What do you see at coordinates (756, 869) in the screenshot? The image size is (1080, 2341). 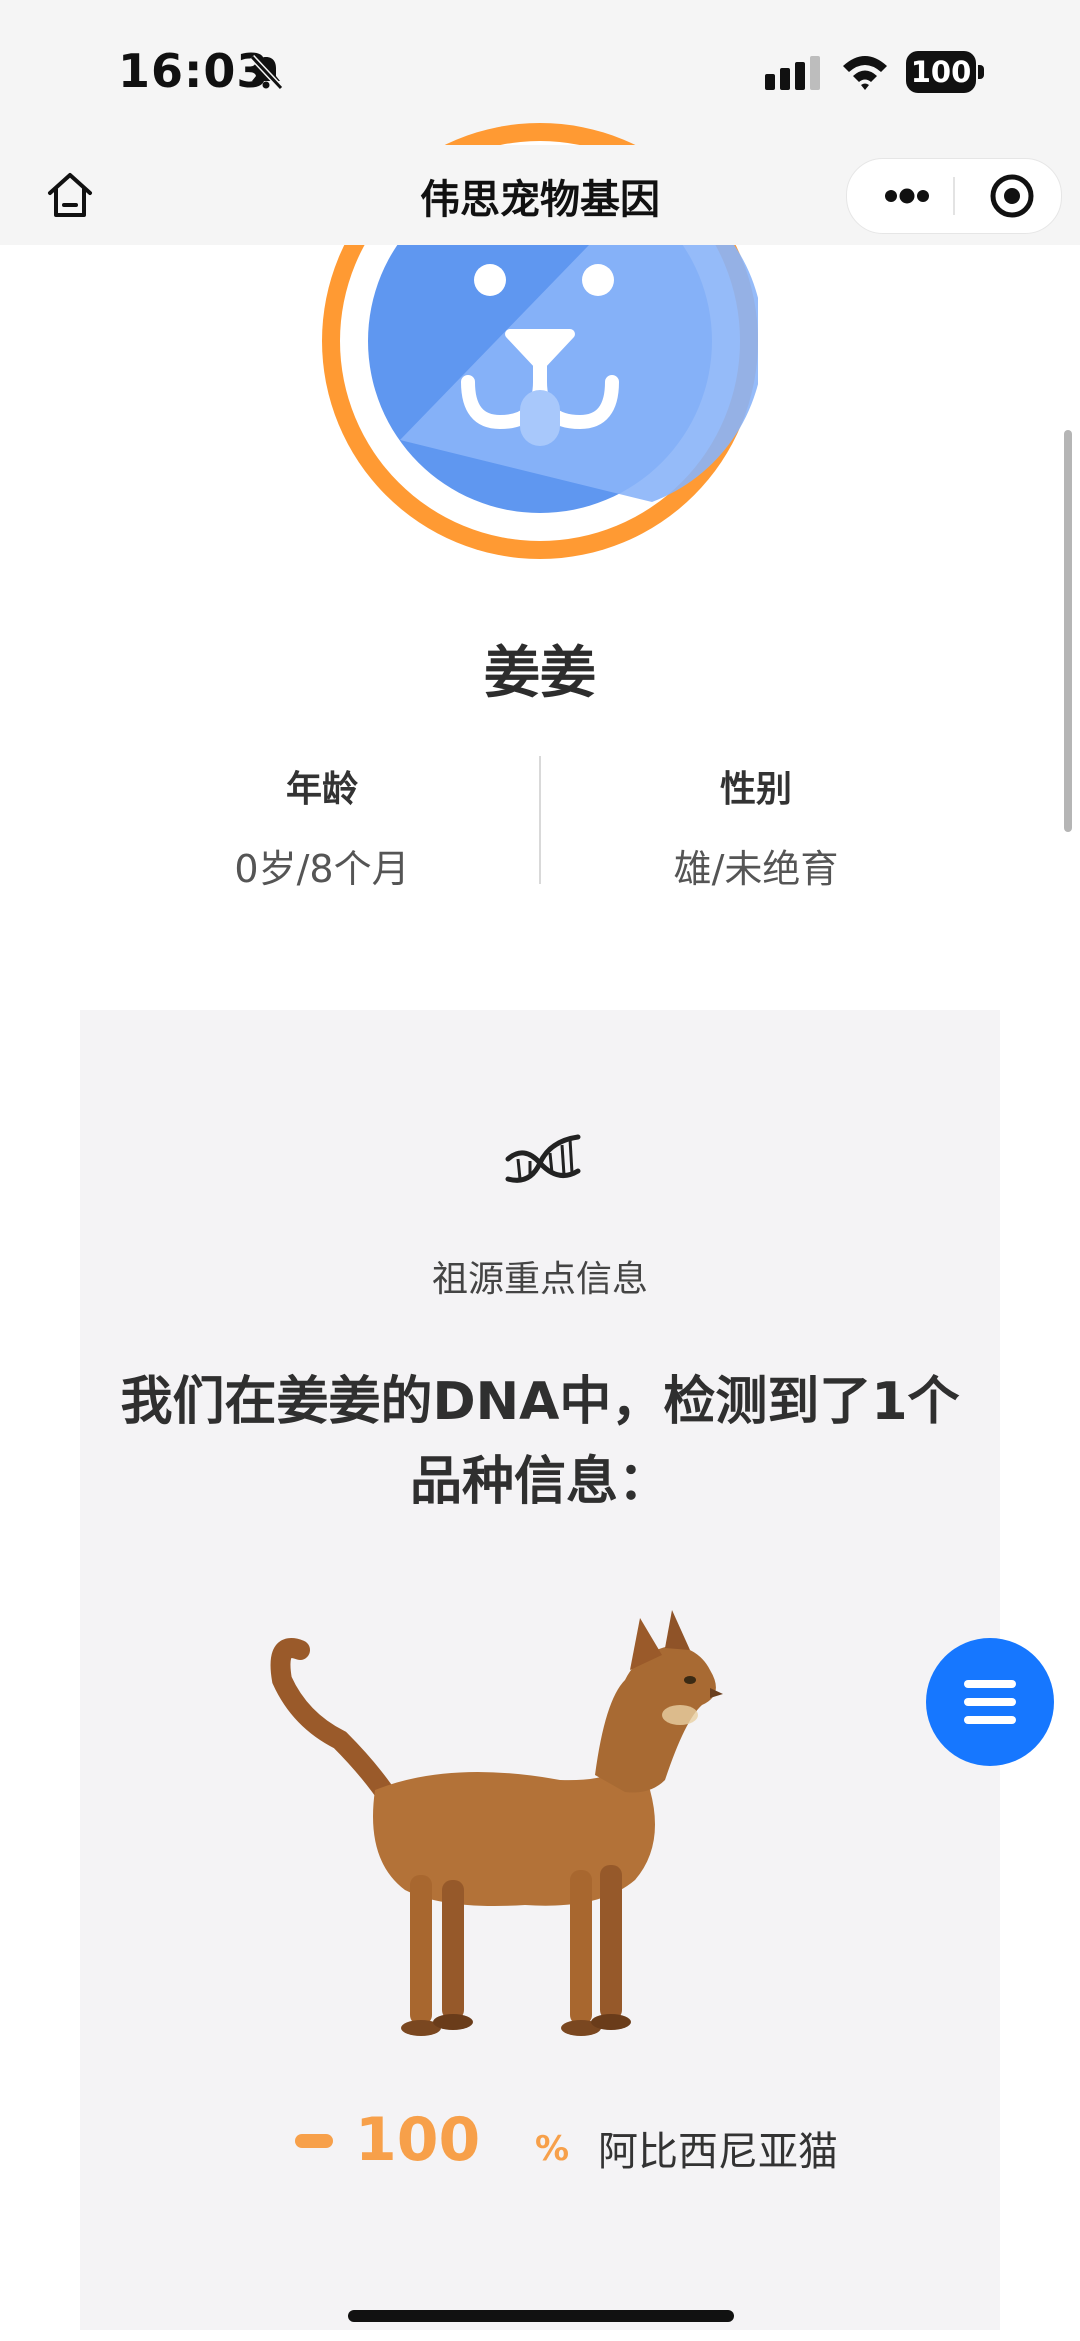 I see `gender-value: 雄/未绝育` at bounding box center [756, 869].